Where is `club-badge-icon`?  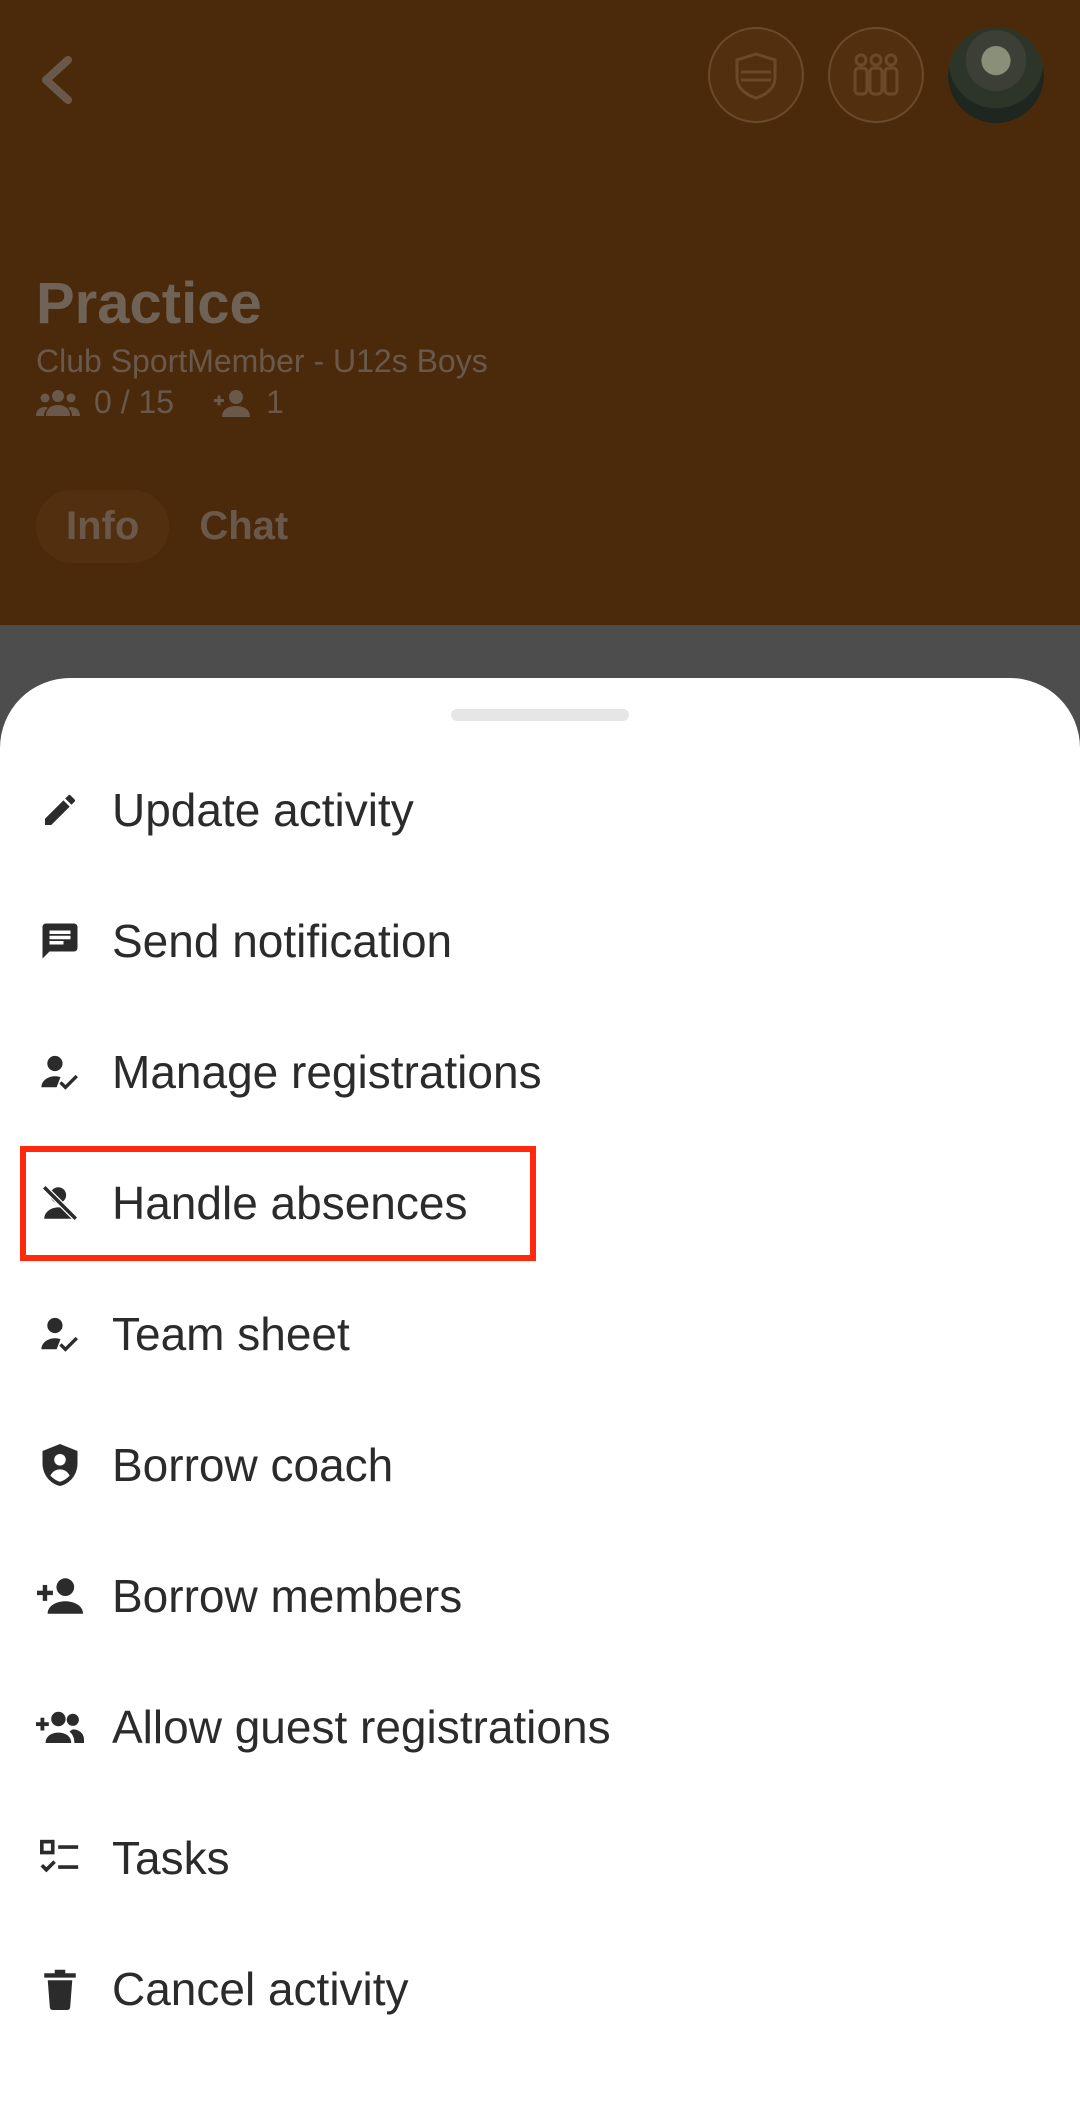
club-badge-icon is located at coordinates (756, 75).